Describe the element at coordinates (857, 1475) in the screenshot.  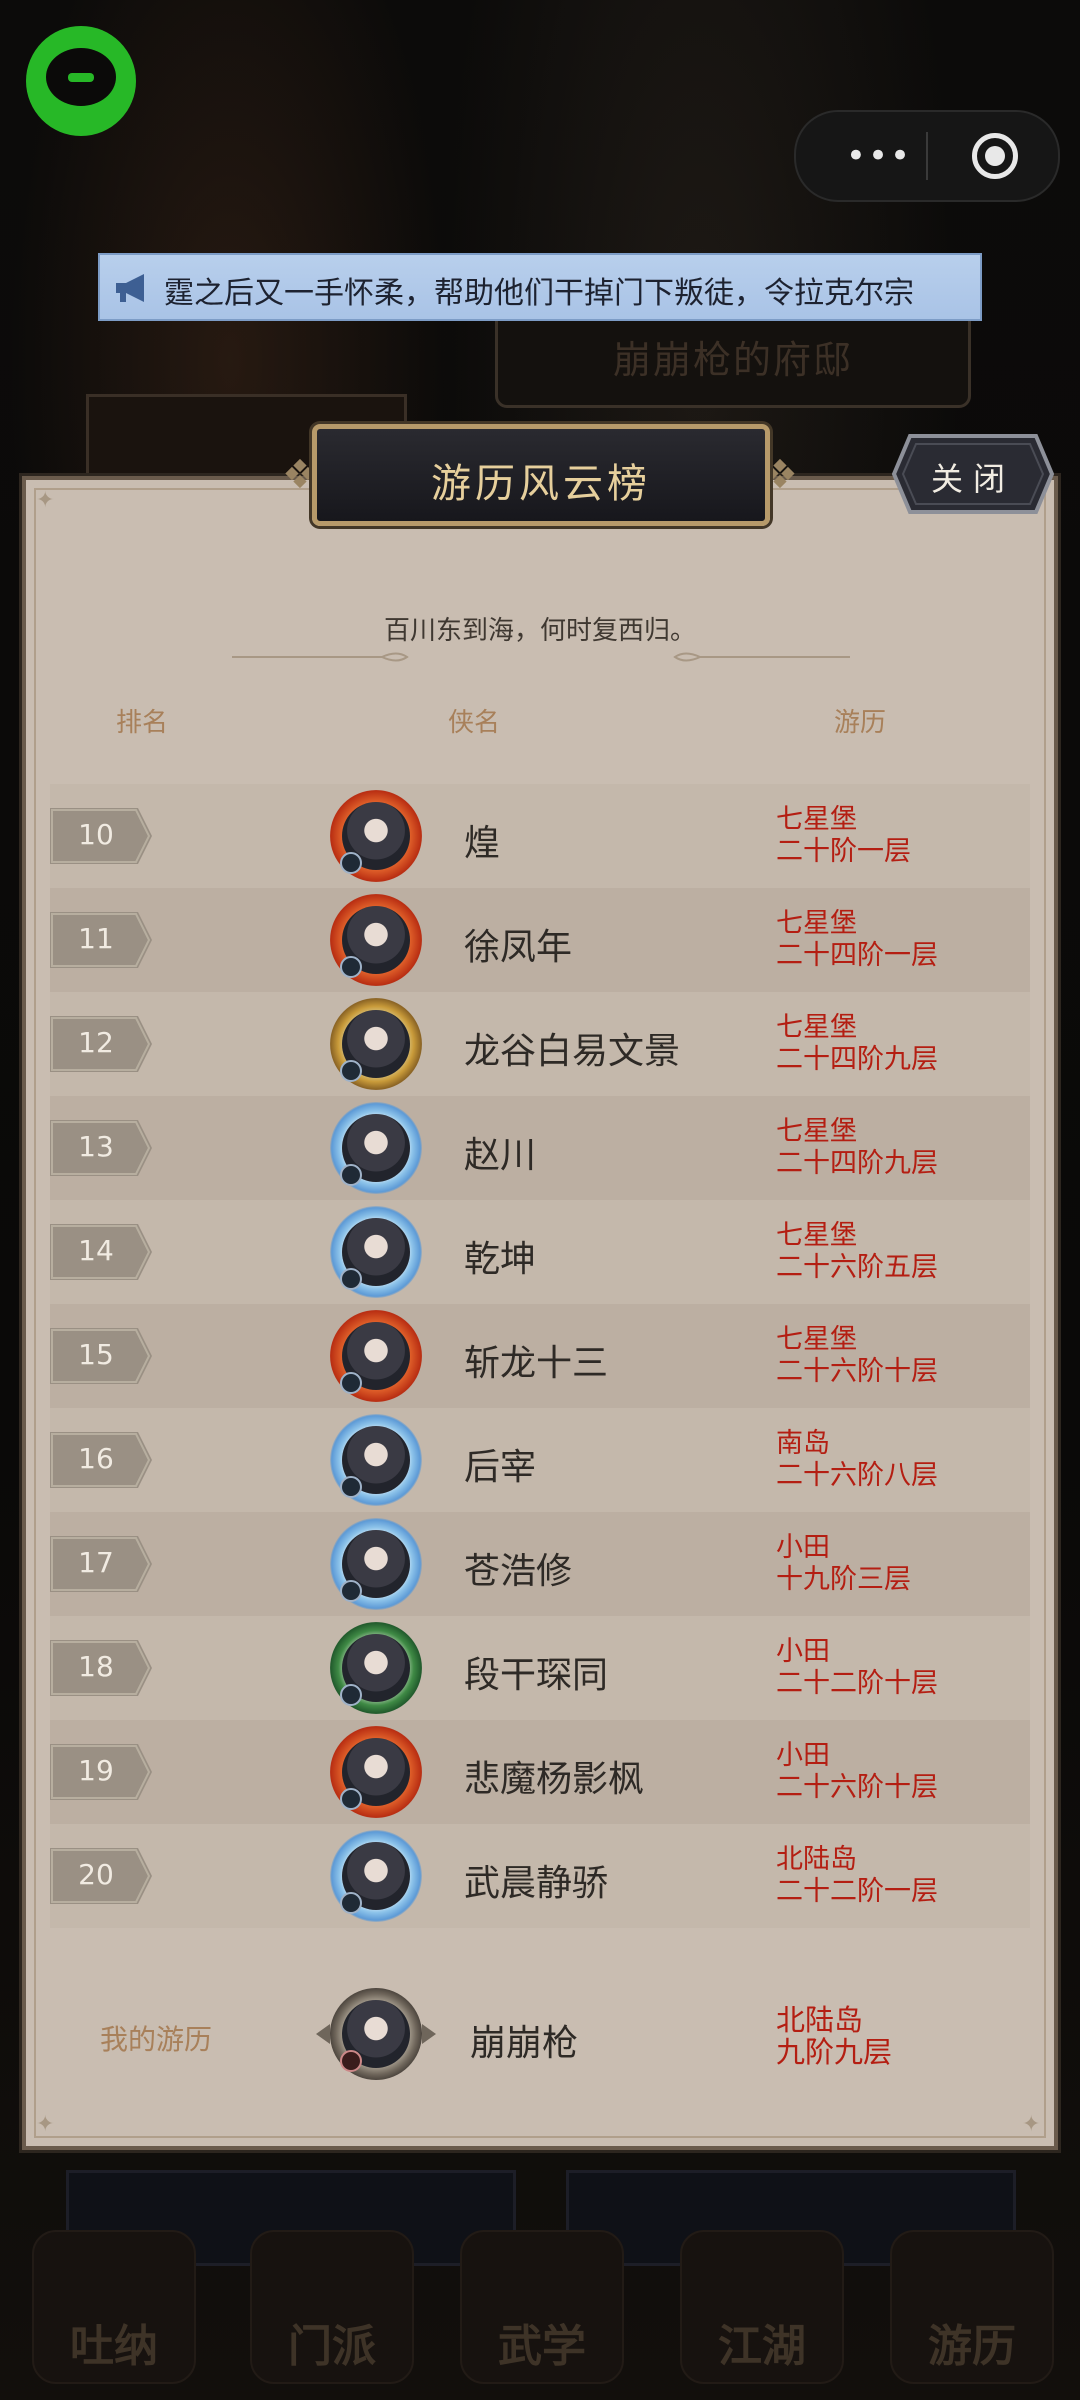
I see `location-stage: 二十六阶八层` at that location.